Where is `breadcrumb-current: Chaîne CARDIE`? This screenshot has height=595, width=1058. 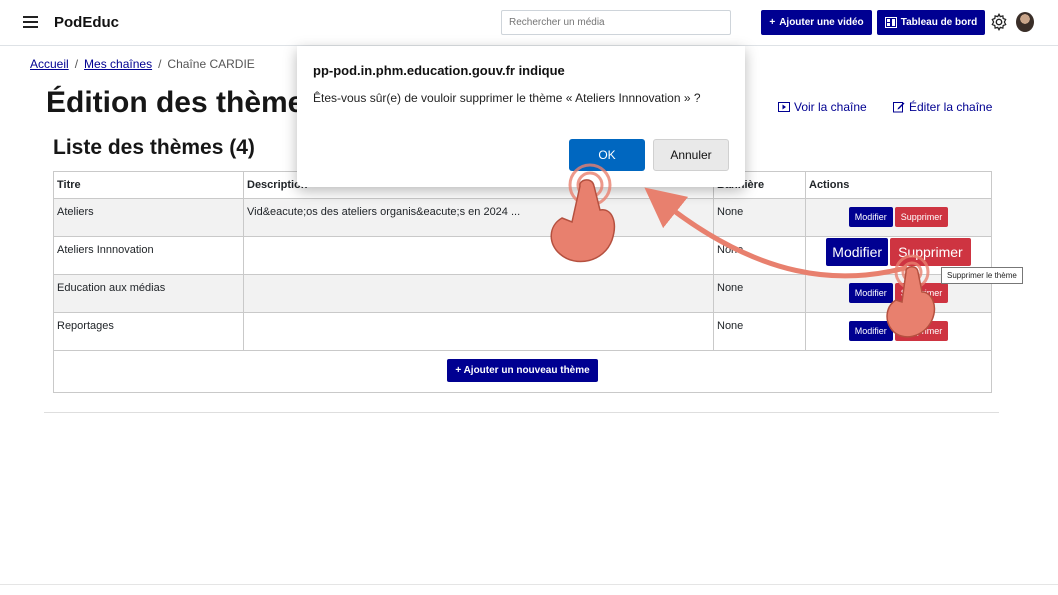
breadcrumb-current: Chaîne CARDIE is located at coordinates (211, 64).